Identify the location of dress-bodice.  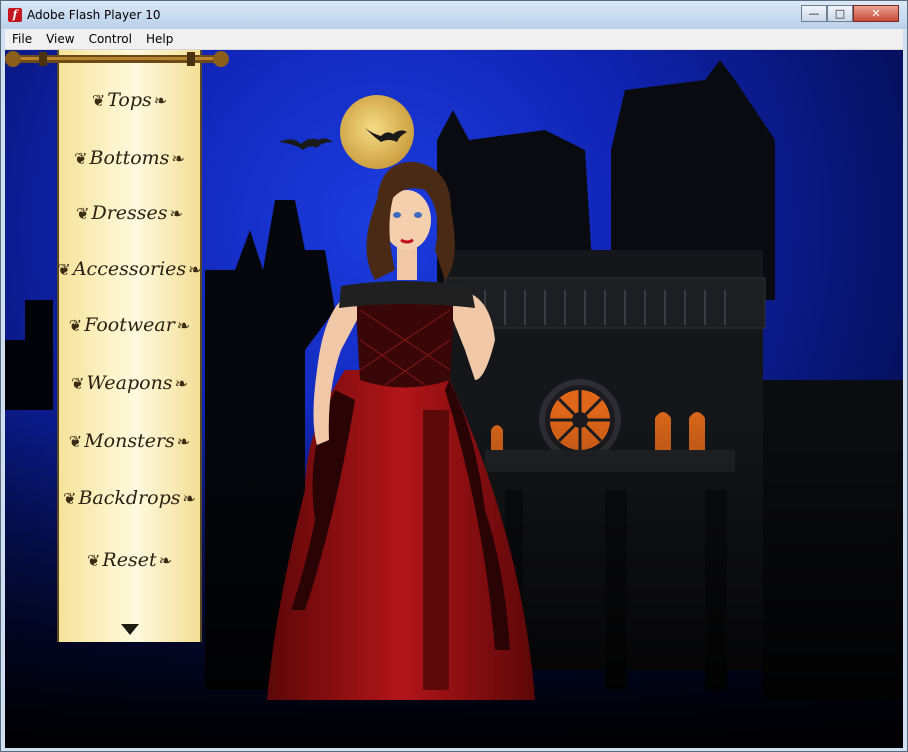
(405, 341).